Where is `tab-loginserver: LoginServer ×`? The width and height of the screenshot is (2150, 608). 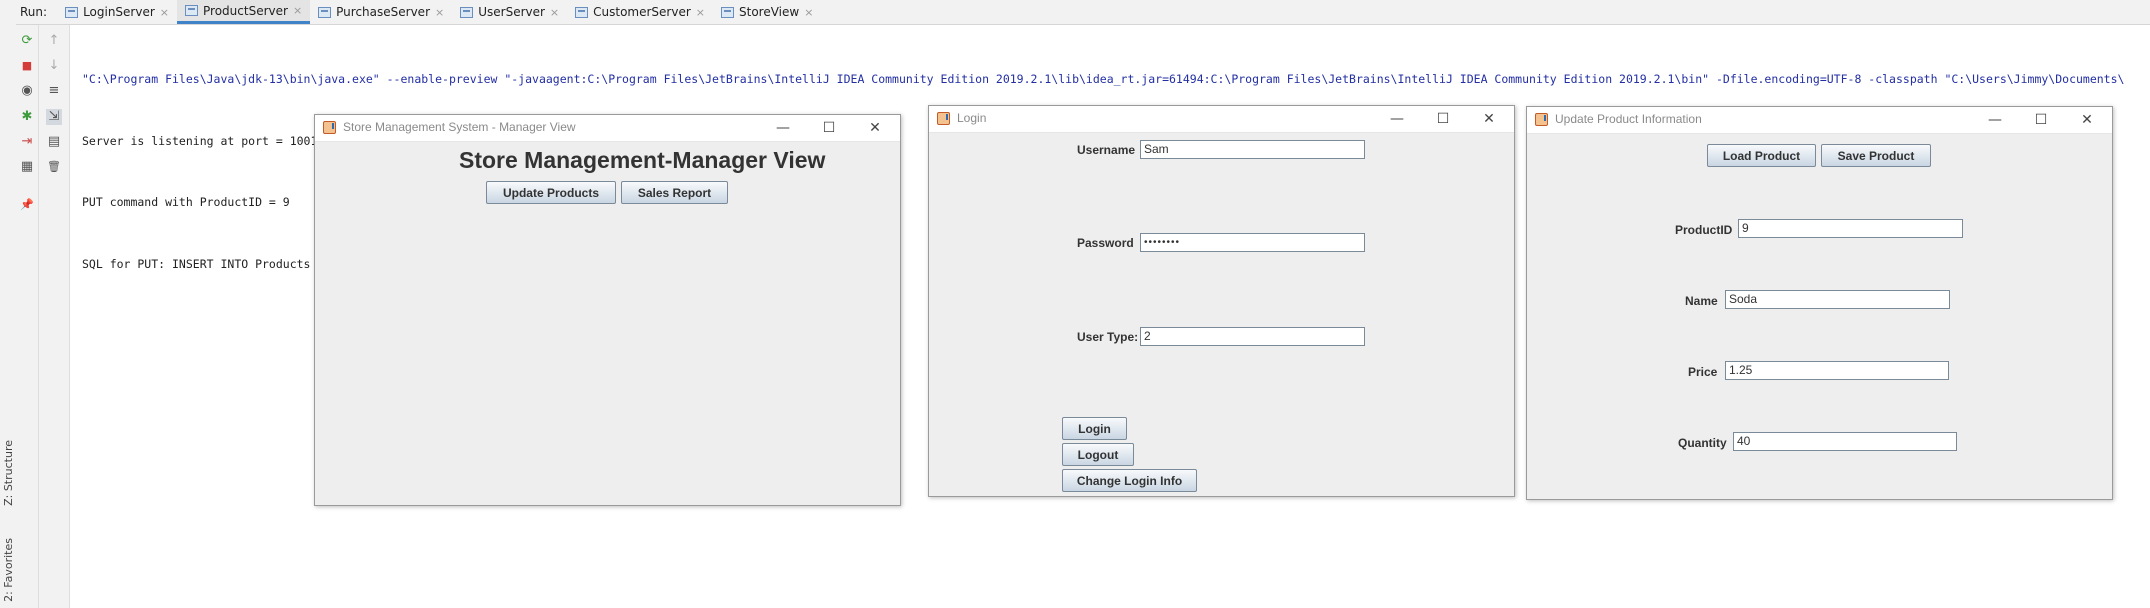
tab-loginserver: LoginServer × is located at coordinates (117, 12).